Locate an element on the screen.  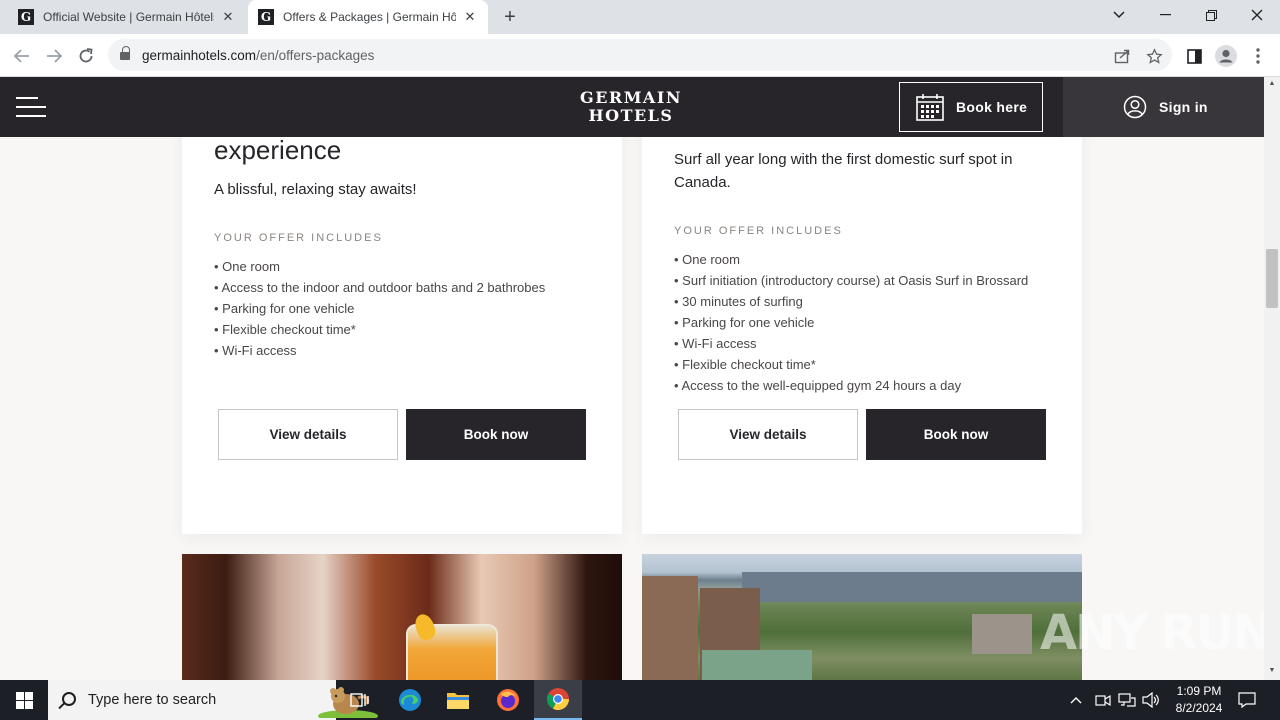
profile-avatar-icon is located at coordinates (1226, 56).